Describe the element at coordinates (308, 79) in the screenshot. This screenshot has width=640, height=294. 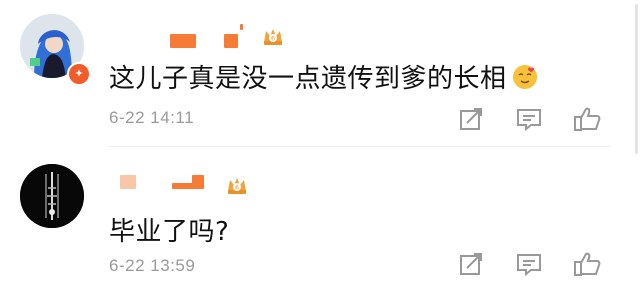
I see `comment-body: 这儿子真是没一点遗传到爹的长相` at that location.